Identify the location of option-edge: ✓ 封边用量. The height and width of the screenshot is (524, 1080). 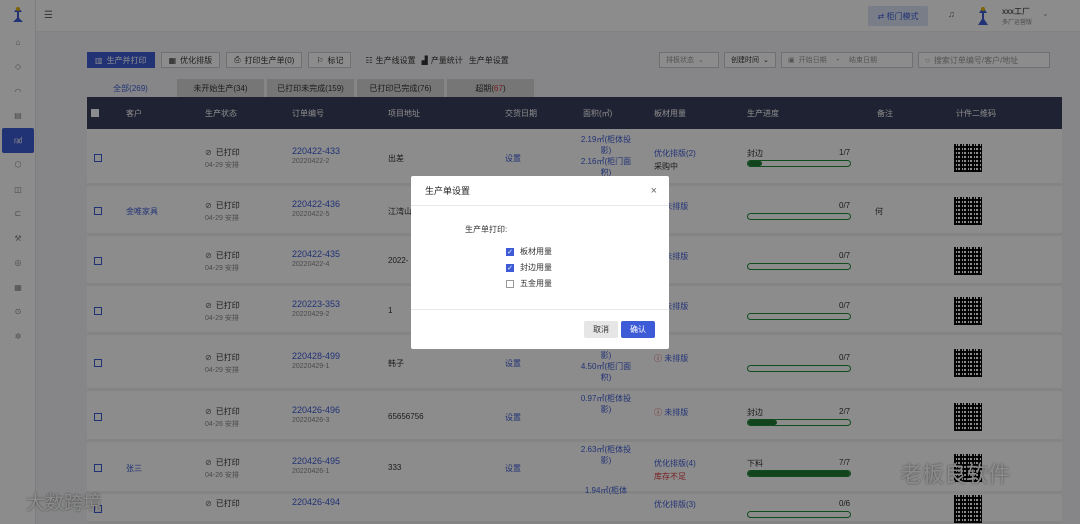
(529, 267).